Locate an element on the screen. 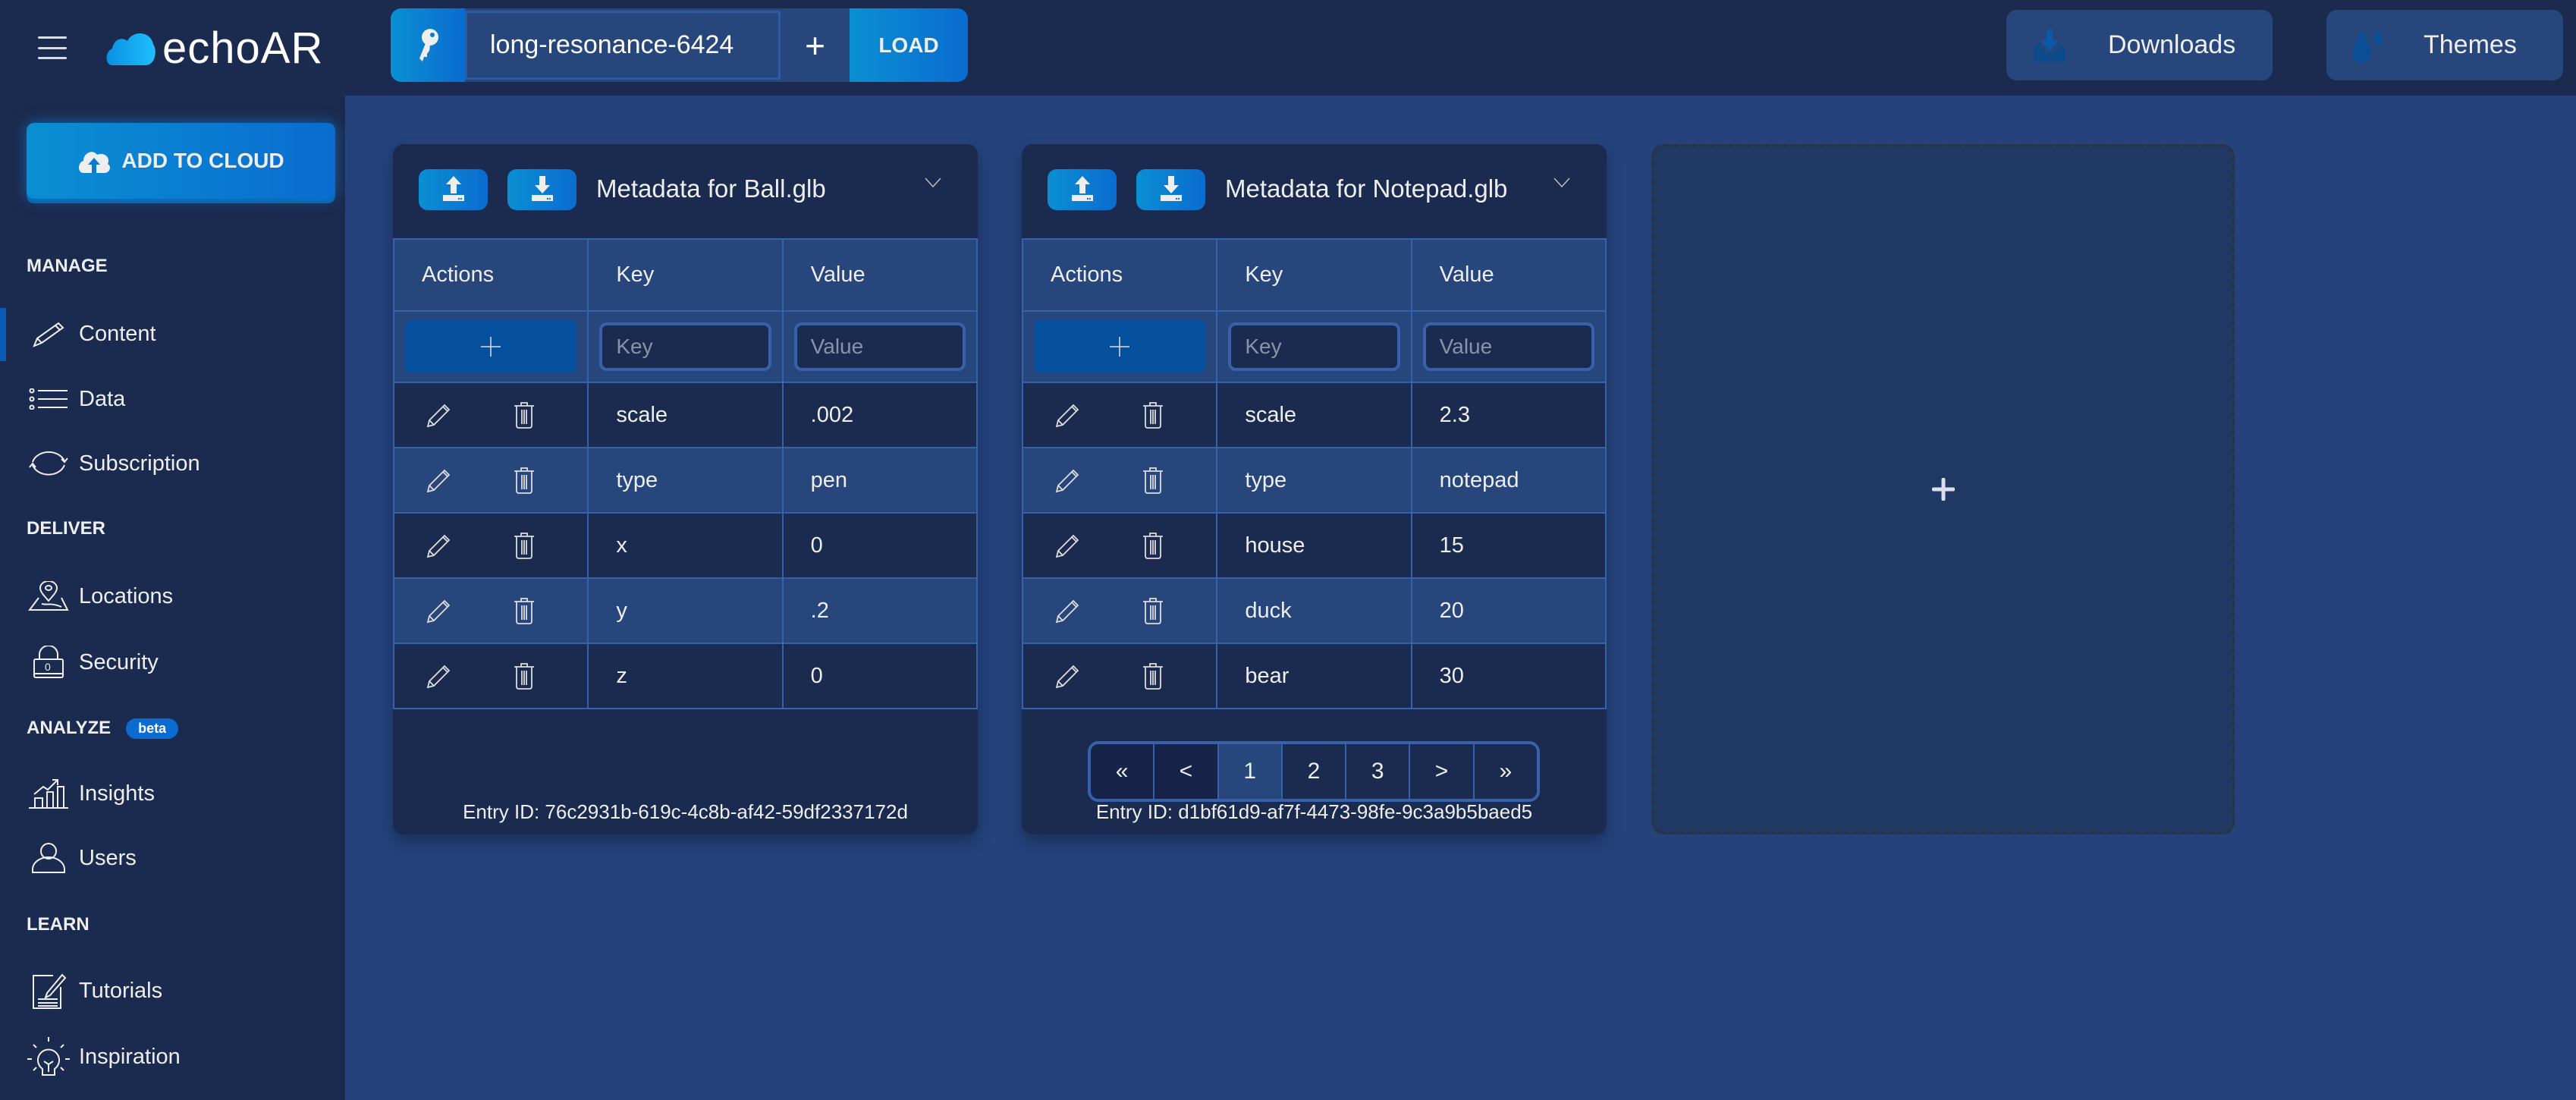 The width and height of the screenshot is (2576, 1100). section-deliver: DELIVER is located at coordinates (66, 528).